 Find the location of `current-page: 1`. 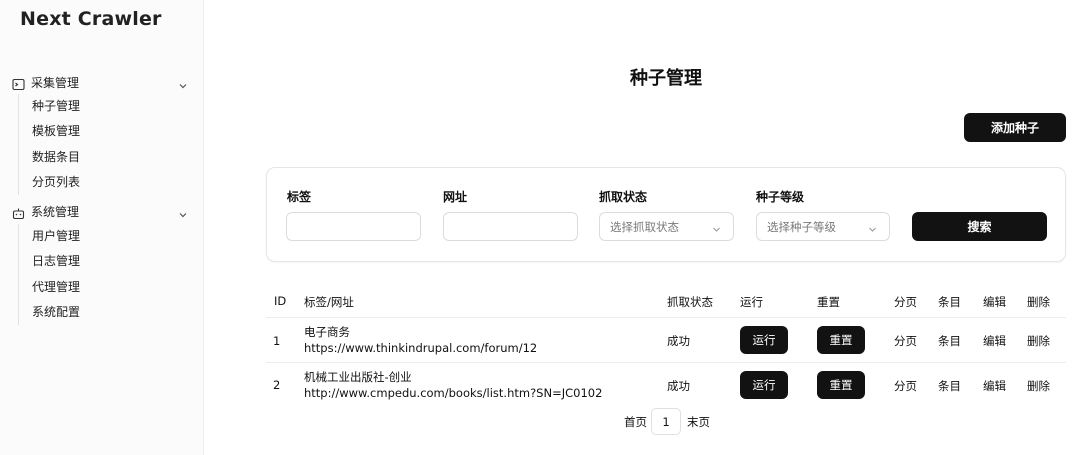

current-page: 1 is located at coordinates (666, 421).